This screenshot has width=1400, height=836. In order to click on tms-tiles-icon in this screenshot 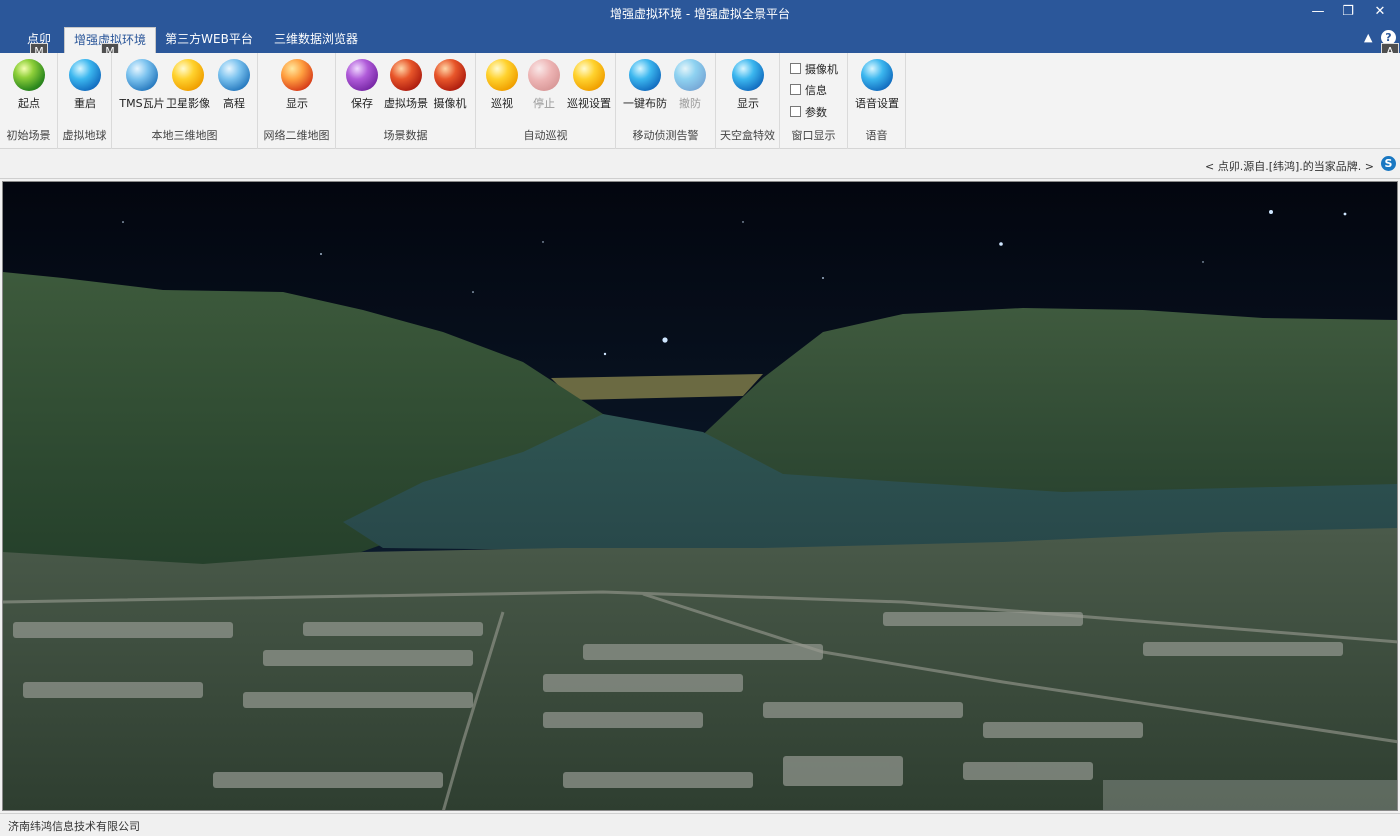, I will do `click(142, 75)`.